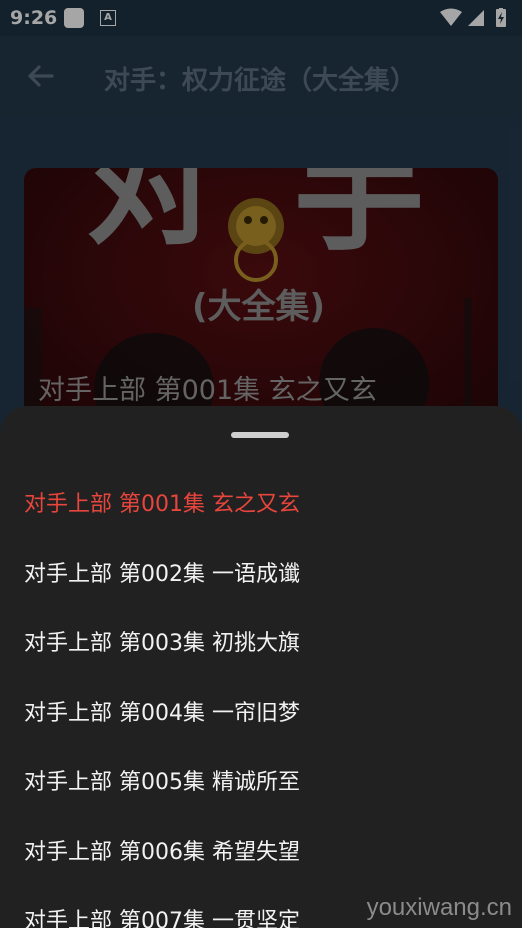 Image resolution: width=522 pixels, height=928 pixels. What do you see at coordinates (261, 783) in the screenshot?
I see `episode-item-005: 对手上部 第005集 精诚所至` at bounding box center [261, 783].